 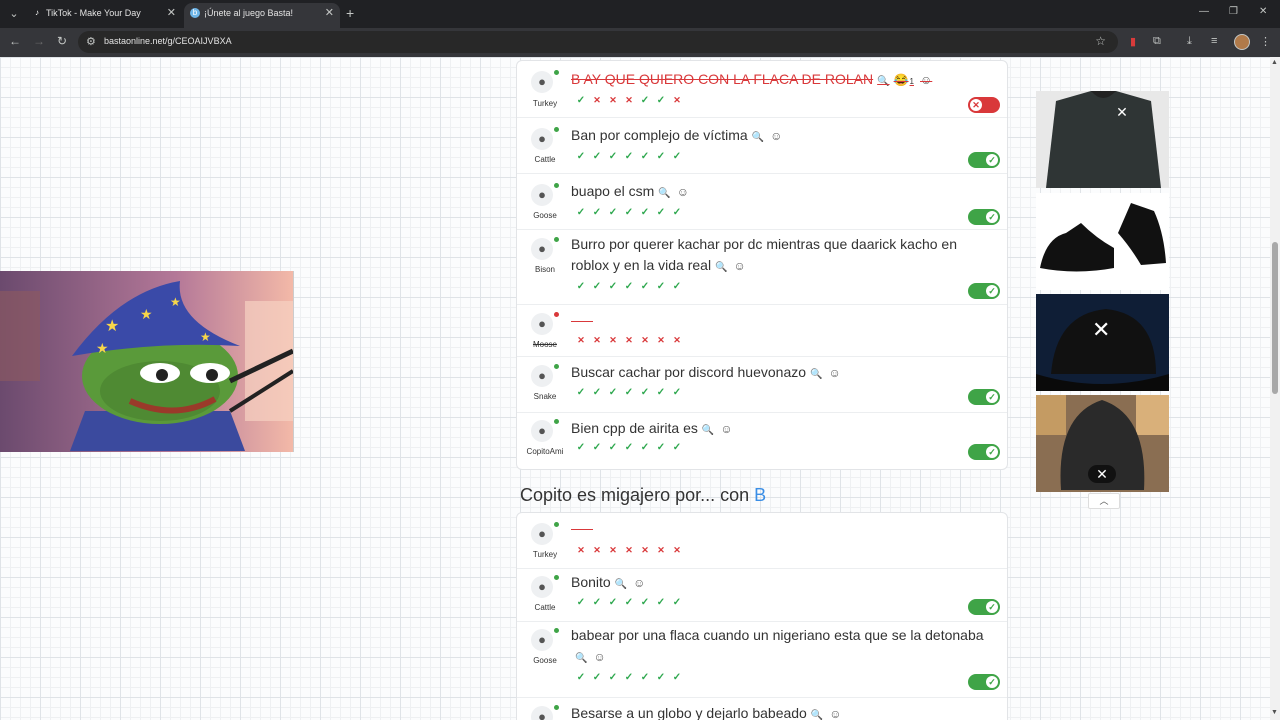 What do you see at coordinates (1265, 41) in the screenshot?
I see `menu-kebab-icon: ⋮` at bounding box center [1265, 41].